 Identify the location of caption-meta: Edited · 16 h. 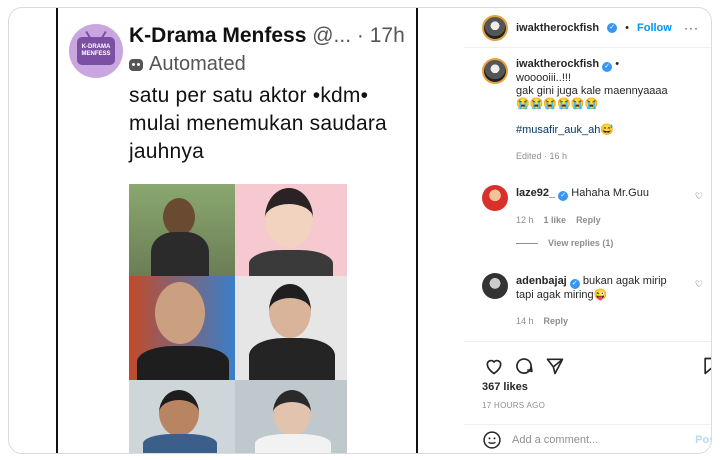
(542, 156).